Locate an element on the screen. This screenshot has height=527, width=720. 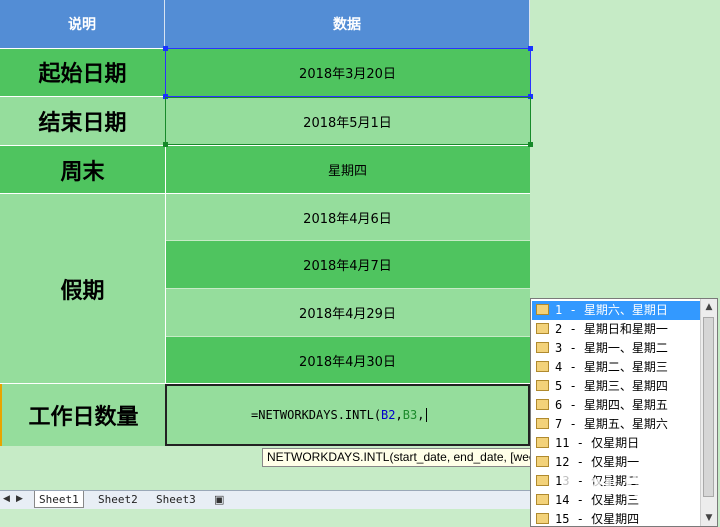
scroll-thumb is located at coordinates (708, 407).